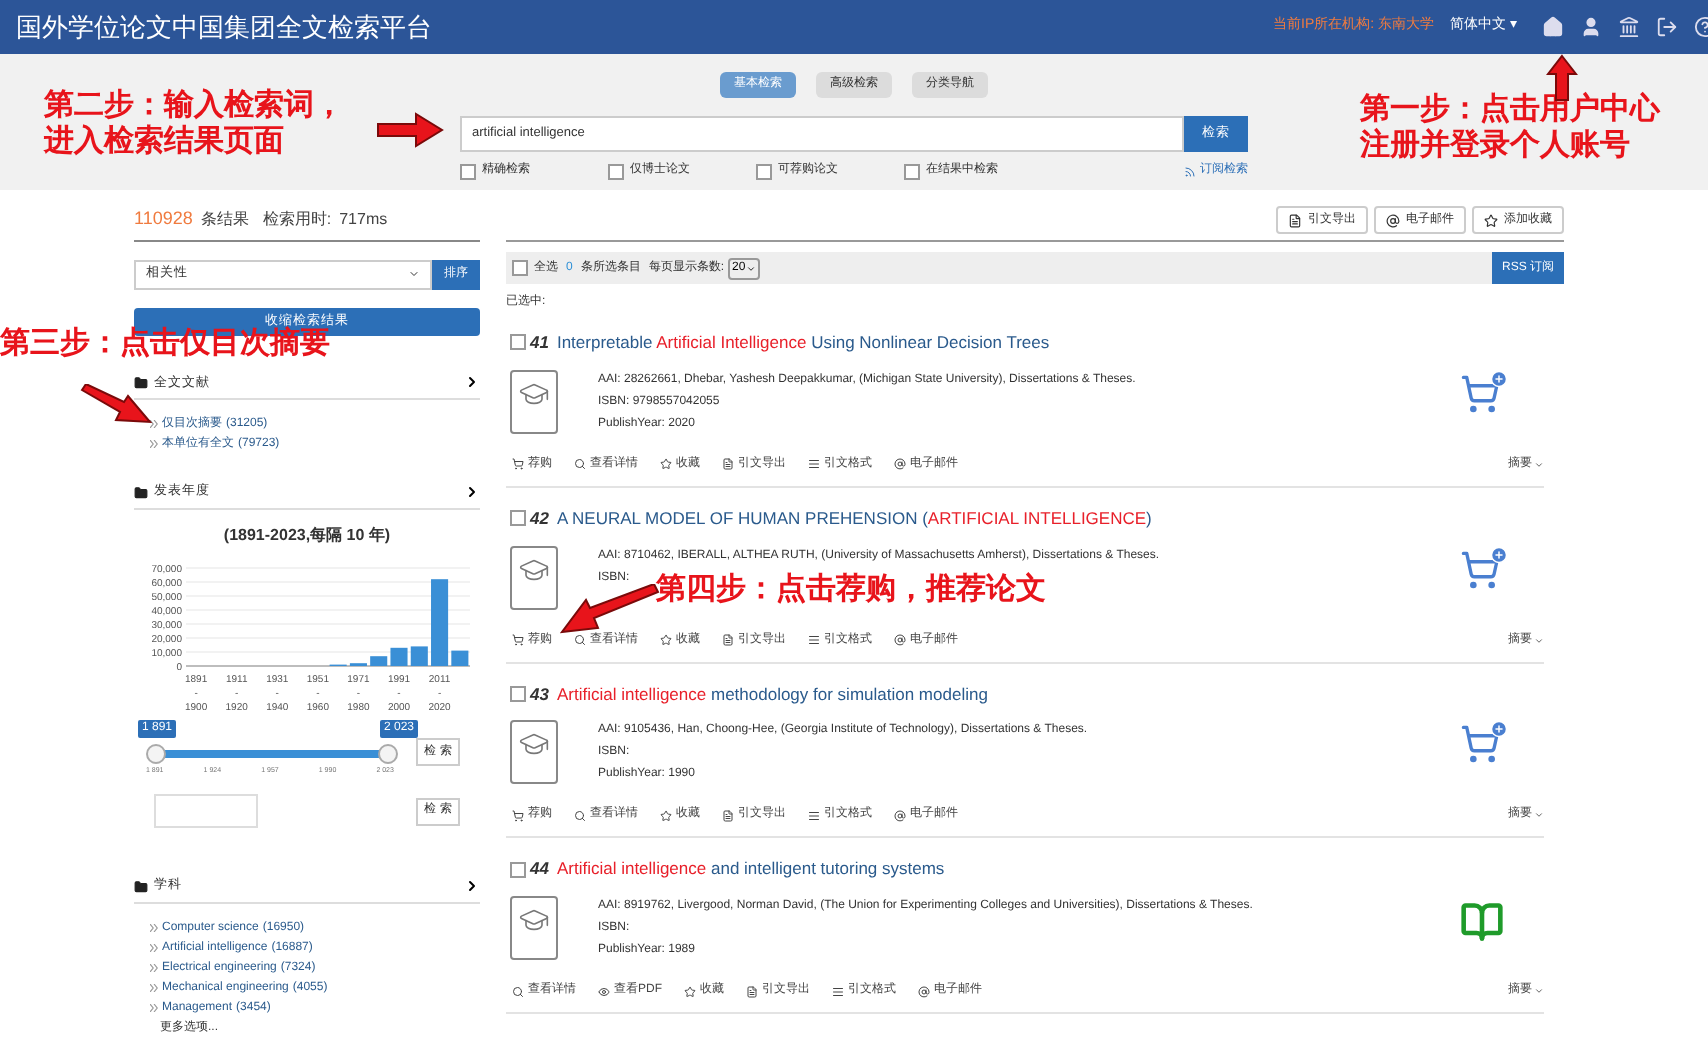 The width and height of the screenshot is (1708, 1052). What do you see at coordinates (604, 991) in the screenshot?
I see `eye-icon` at bounding box center [604, 991].